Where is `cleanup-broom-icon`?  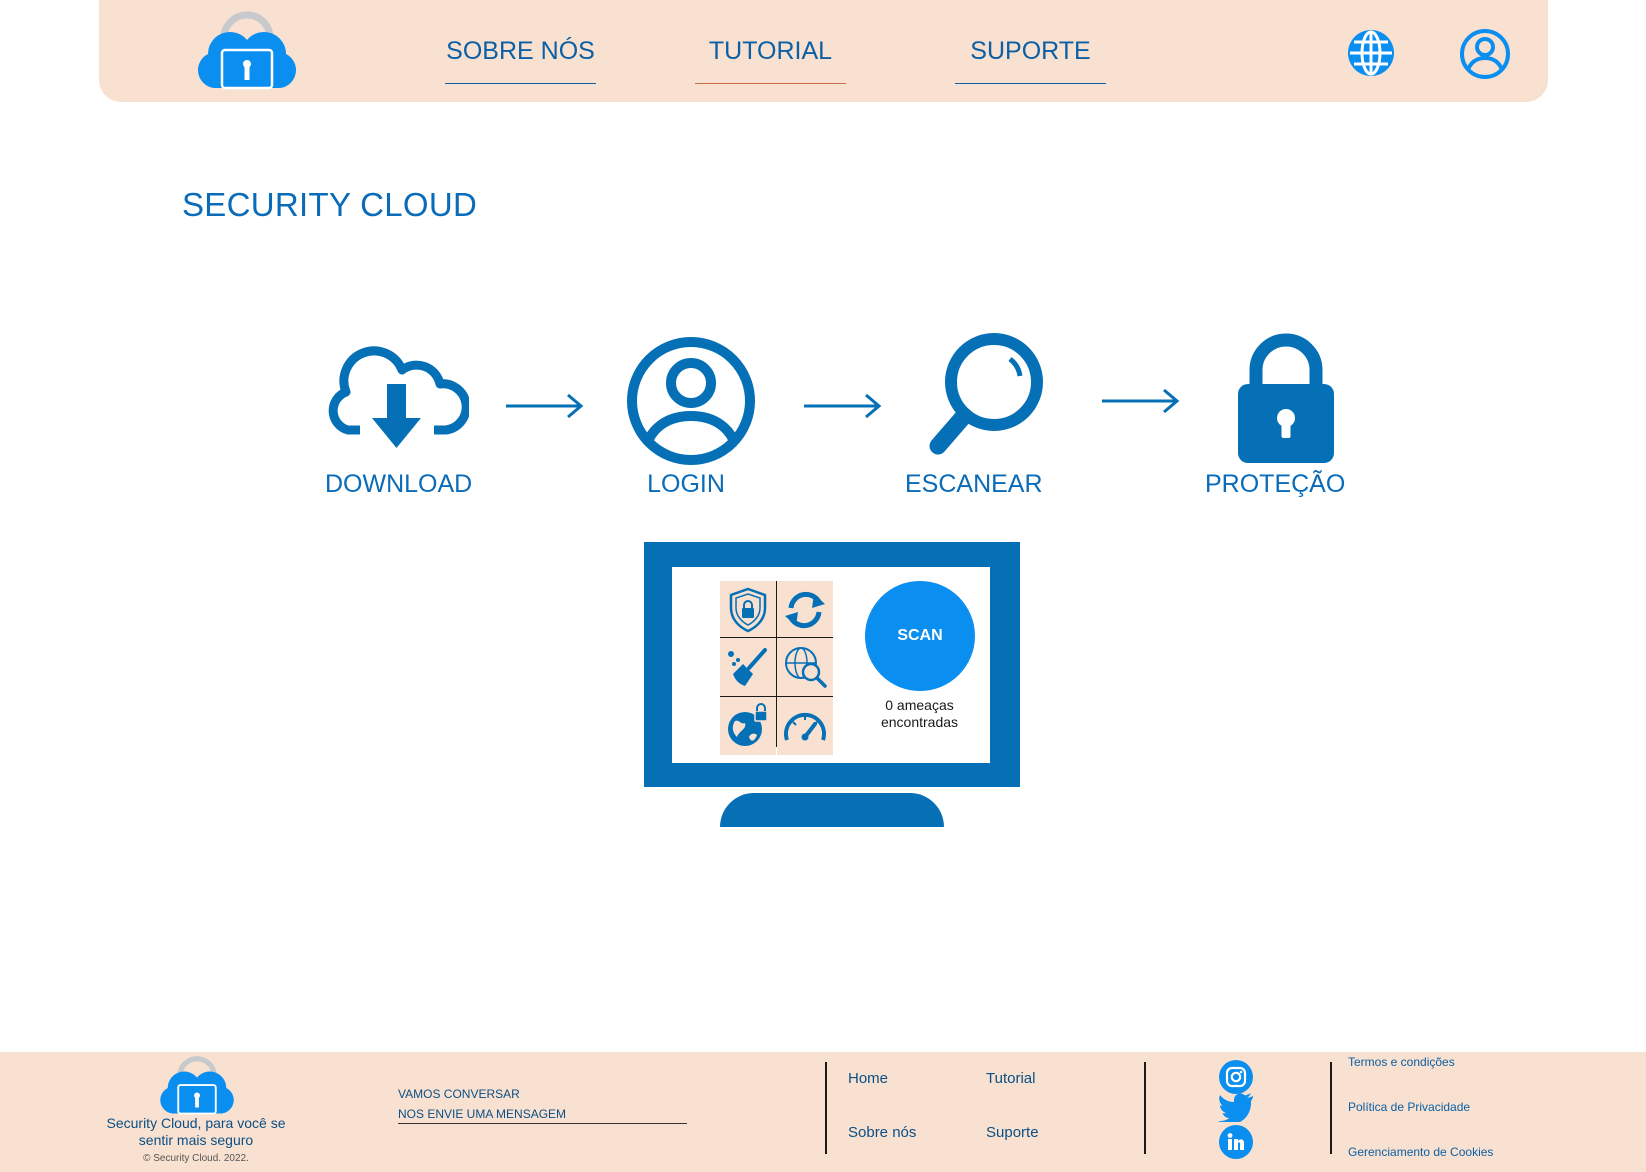 cleanup-broom-icon is located at coordinates (748, 667).